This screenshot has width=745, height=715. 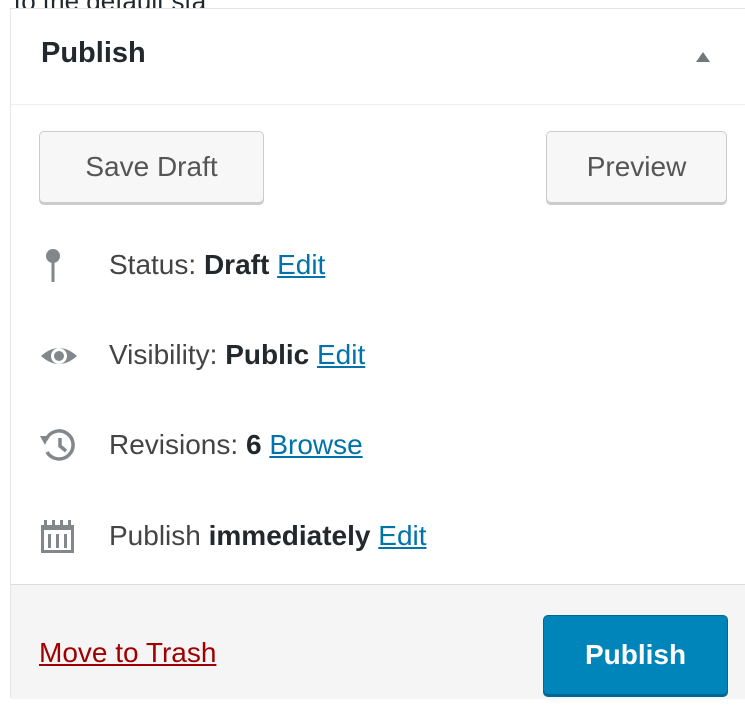 I want to click on publish-schedule-row: Publish immediately Edit, so click(x=379, y=536).